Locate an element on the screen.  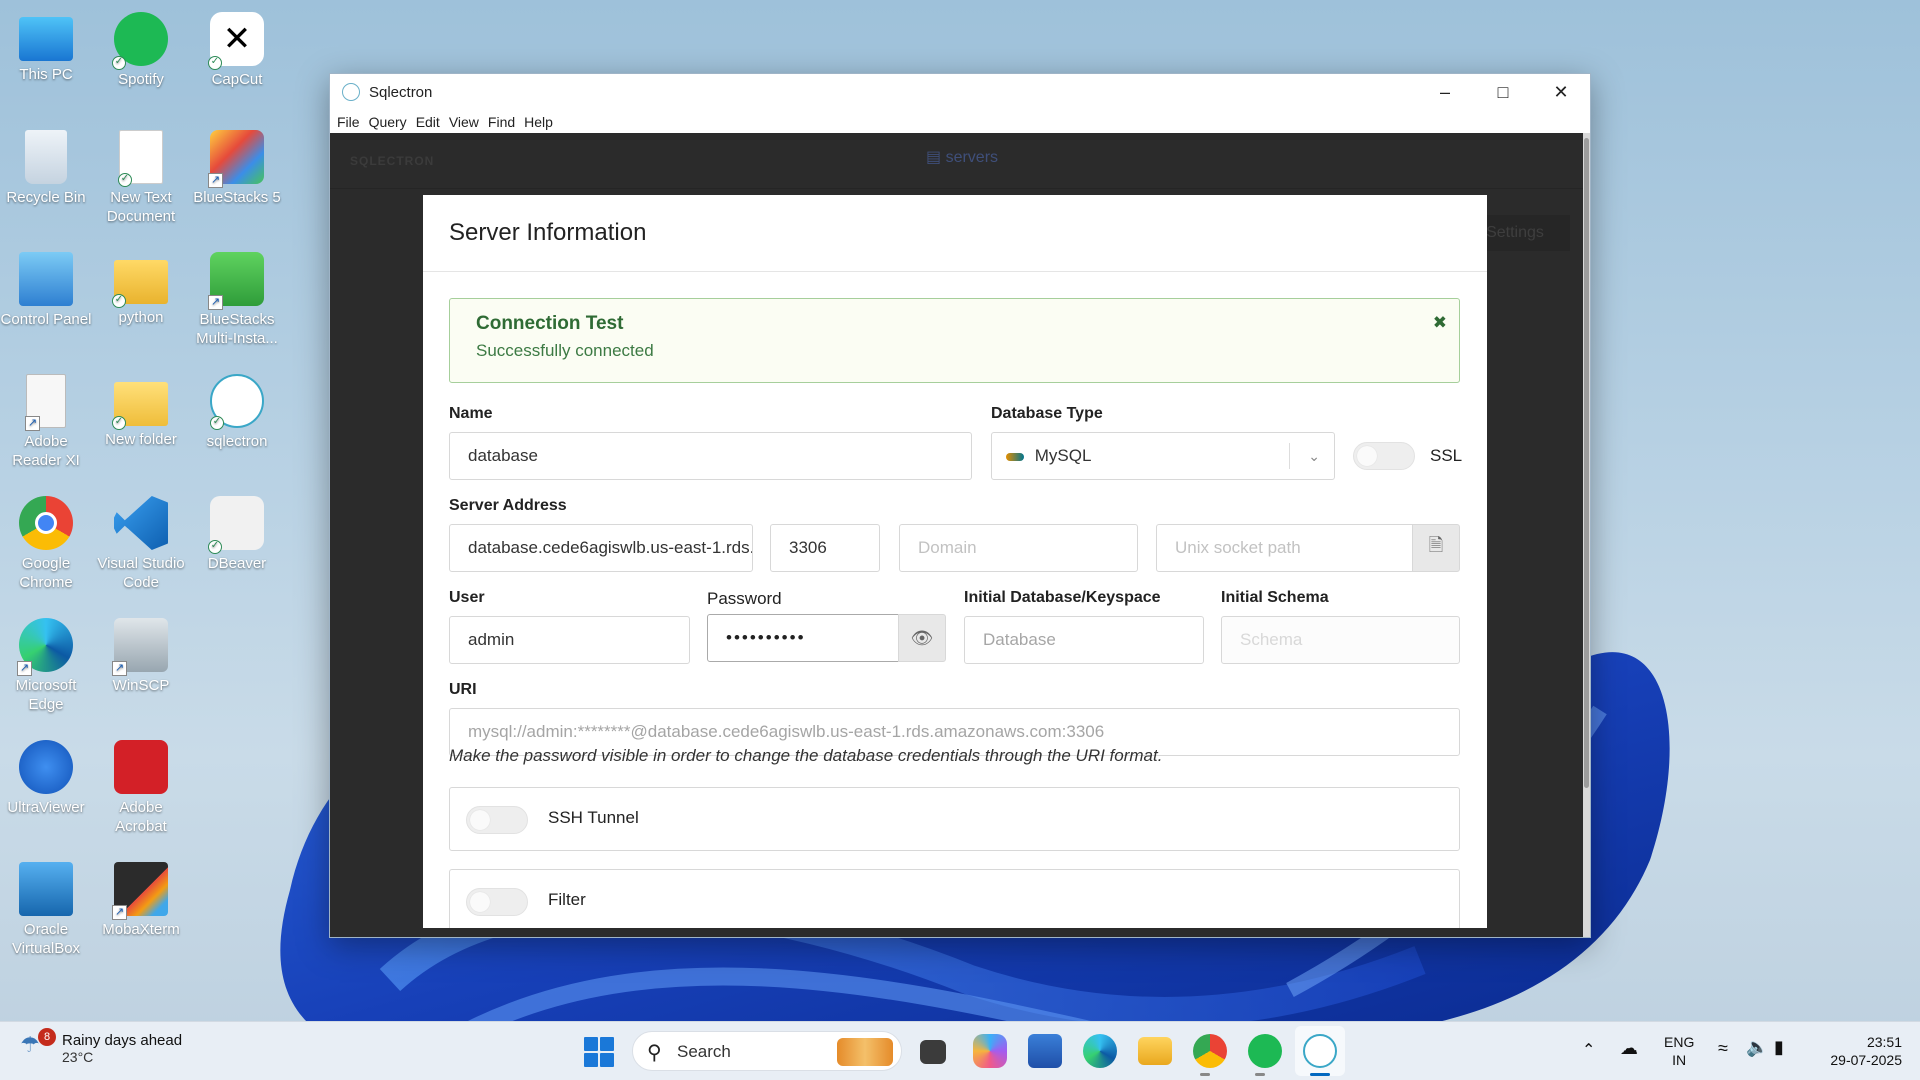
scrollbar-thumb is located at coordinates (1586, 463).